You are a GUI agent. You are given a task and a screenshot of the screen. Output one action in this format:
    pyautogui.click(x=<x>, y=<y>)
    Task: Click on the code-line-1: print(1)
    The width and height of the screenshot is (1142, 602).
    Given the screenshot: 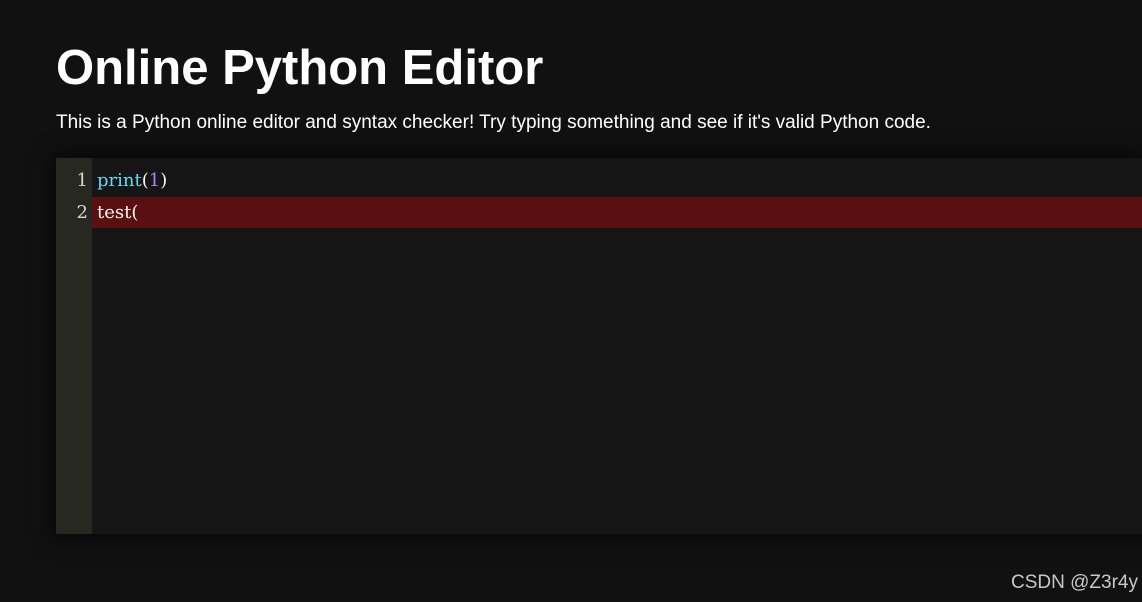 What is the action you would take?
    pyautogui.click(x=617, y=180)
    